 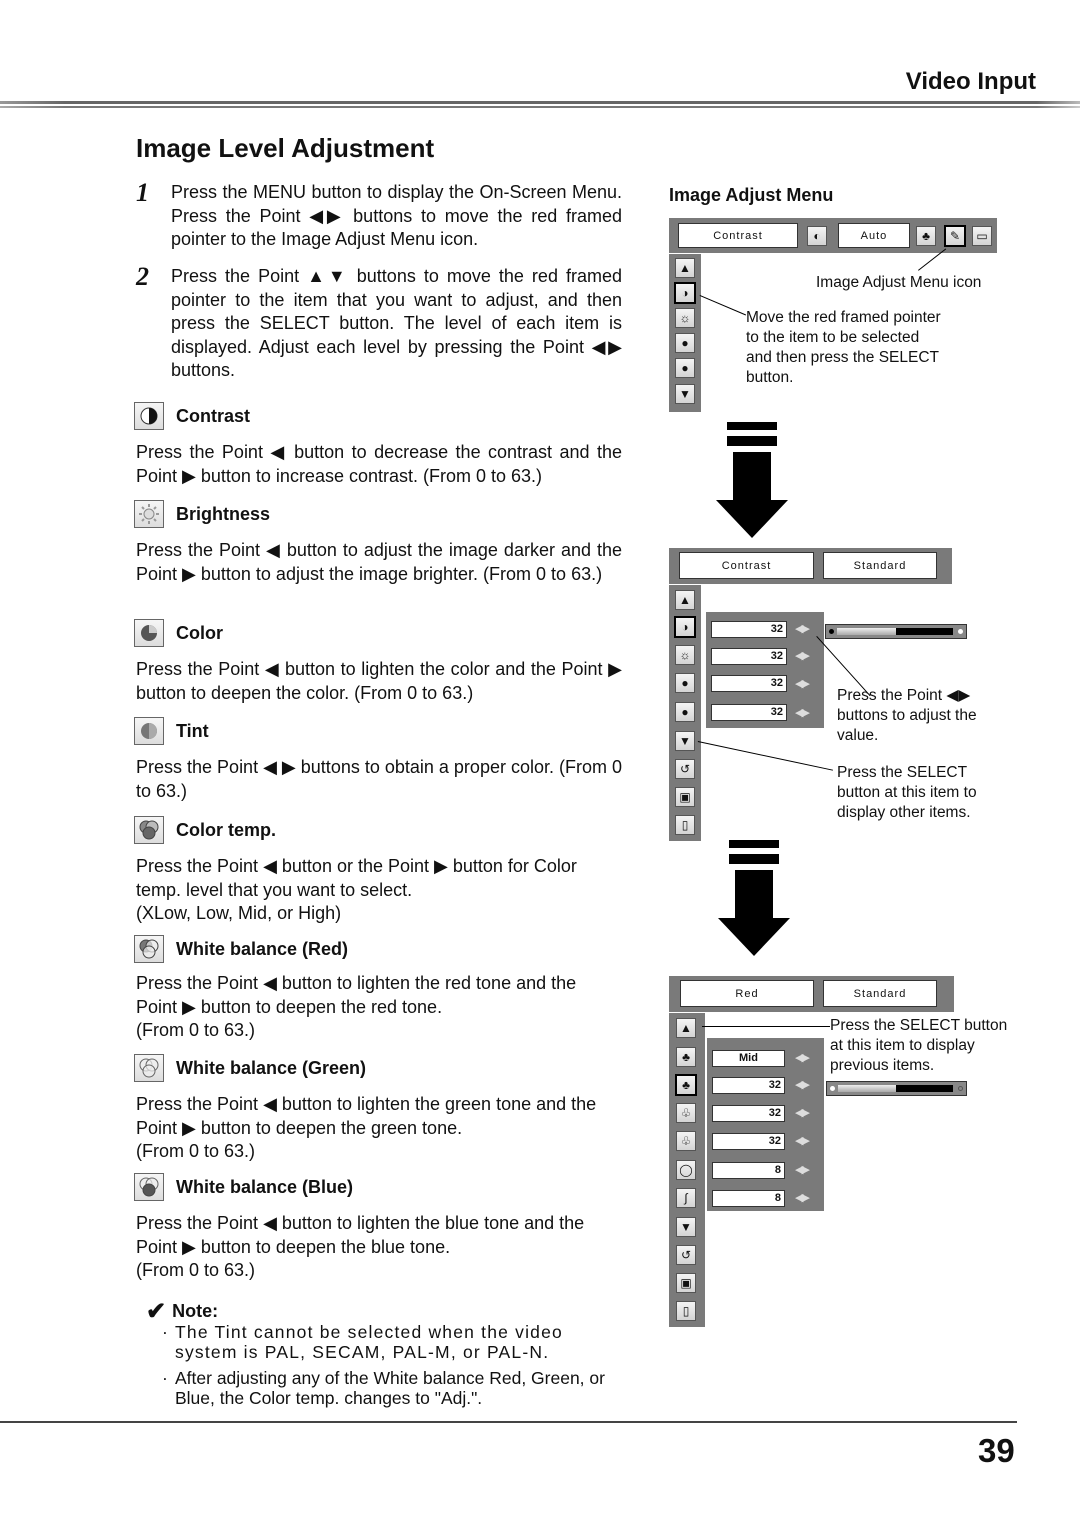 What do you see at coordinates (899, 282) in the screenshot?
I see `callout-image-adjust-icon: Image Adjust Menu icon` at bounding box center [899, 282].